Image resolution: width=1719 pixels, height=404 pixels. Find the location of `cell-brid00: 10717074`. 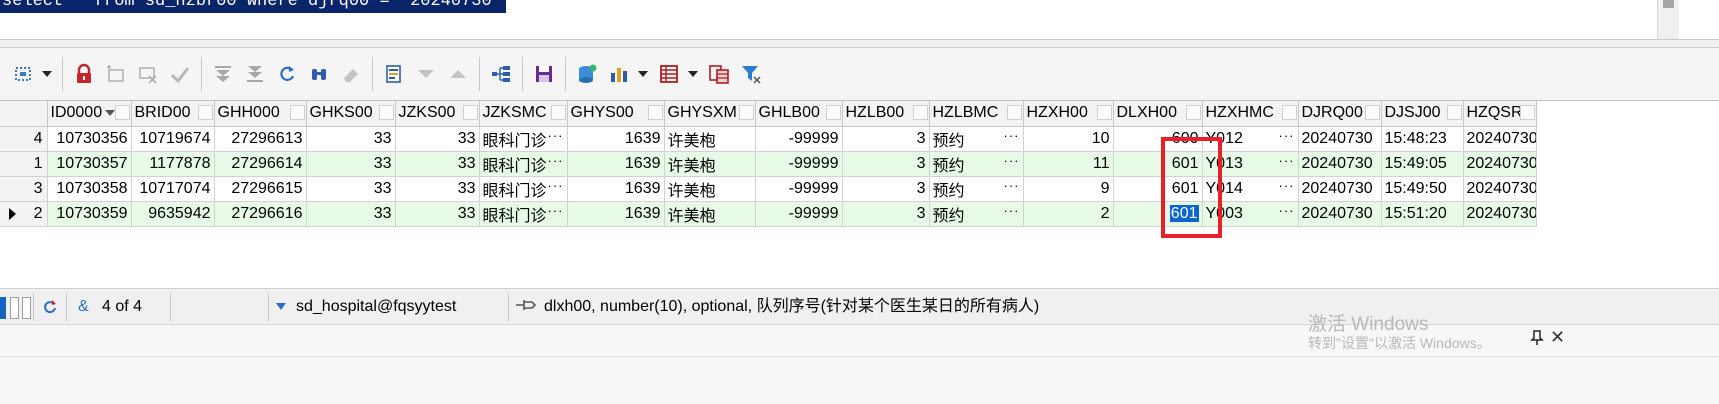

cell-brid00: 10717074 is located at coordinates (173, 189).